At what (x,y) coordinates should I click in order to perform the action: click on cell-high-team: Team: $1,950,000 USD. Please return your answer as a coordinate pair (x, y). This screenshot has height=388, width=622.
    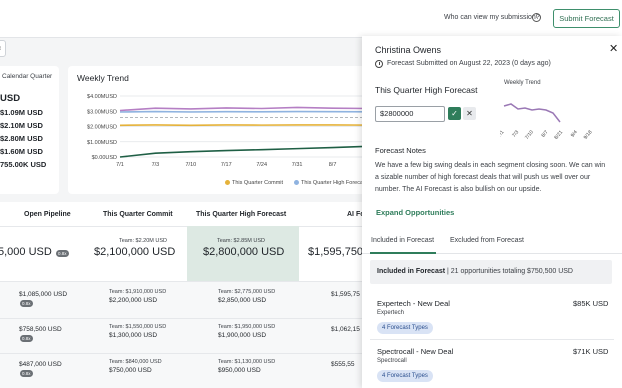
    Looking at the image, I should click on (247, 327).